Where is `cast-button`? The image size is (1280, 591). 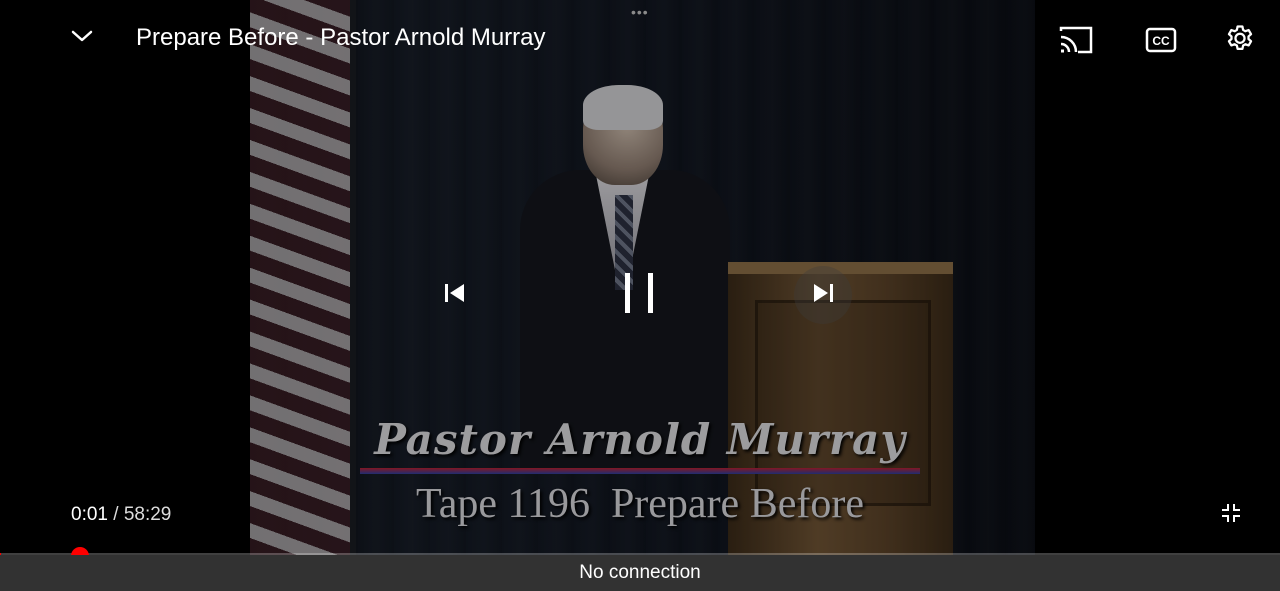
cast-button is located at coordinates (1076, 42).